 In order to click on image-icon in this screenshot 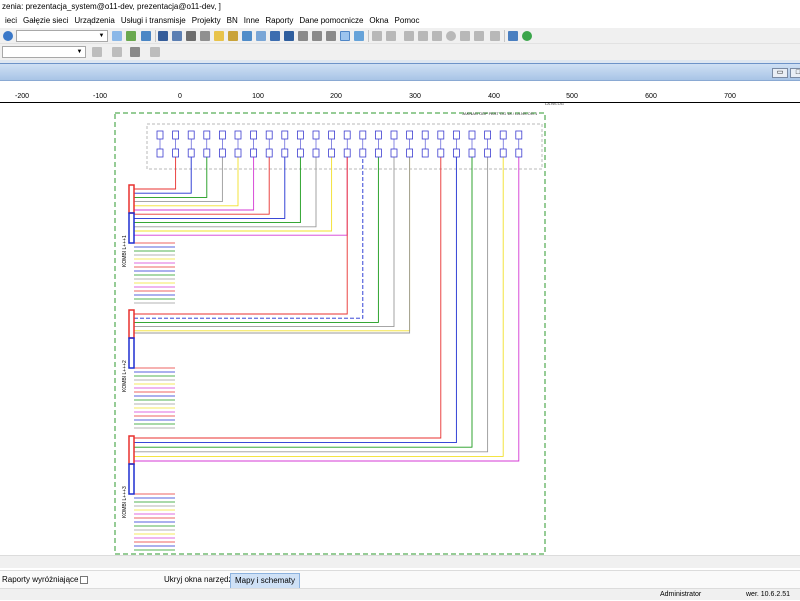, I will do `click(146, 36)`.